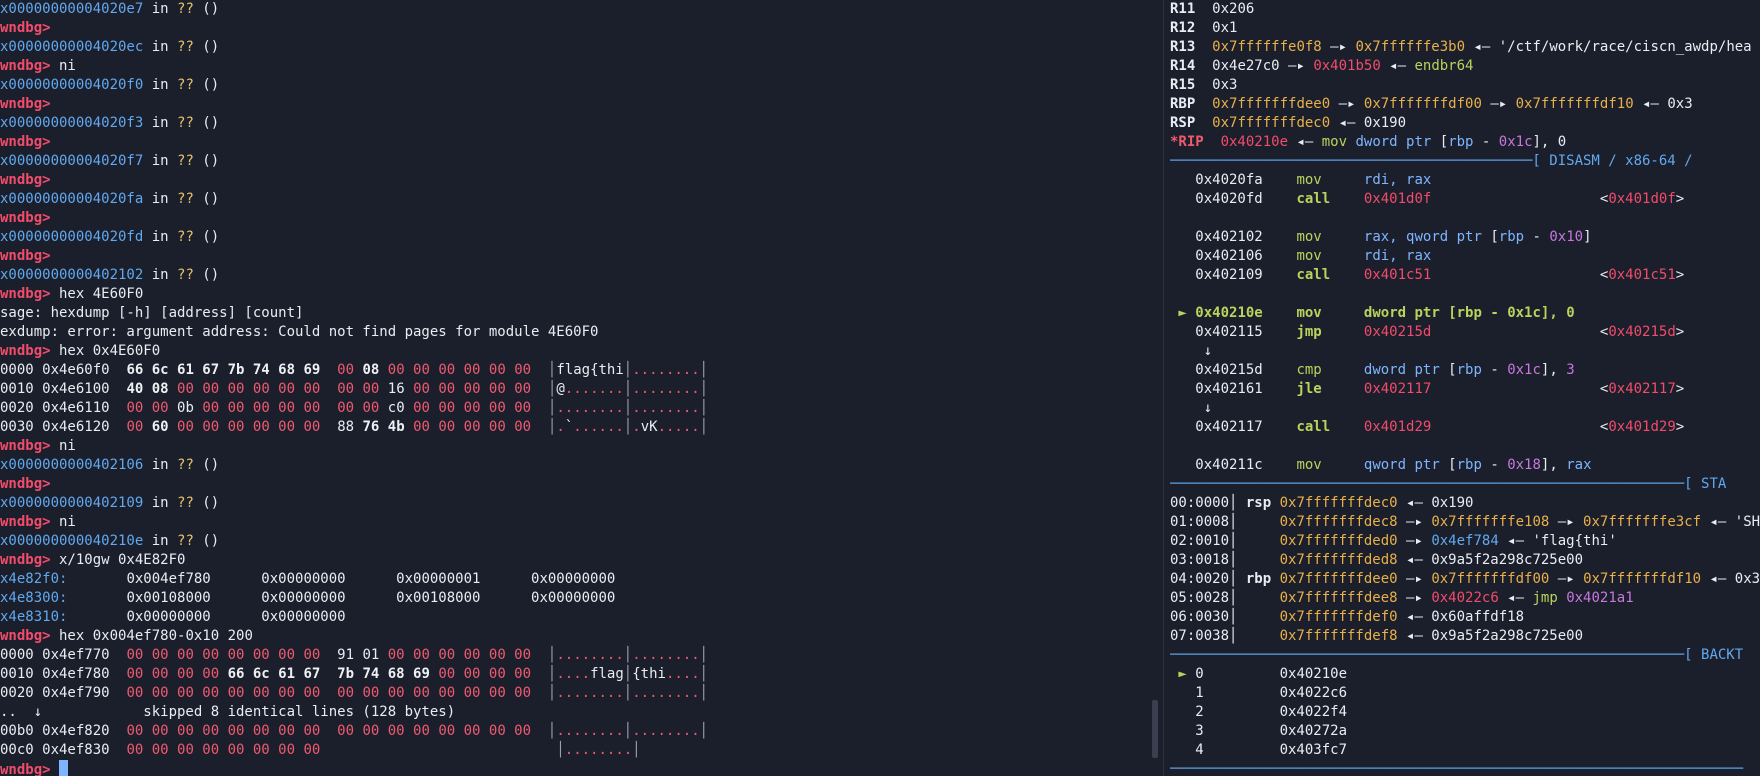 The image size is (1760, 776). I want to click on terminal-text: 0010 0x4e6100, so click(63, 389).